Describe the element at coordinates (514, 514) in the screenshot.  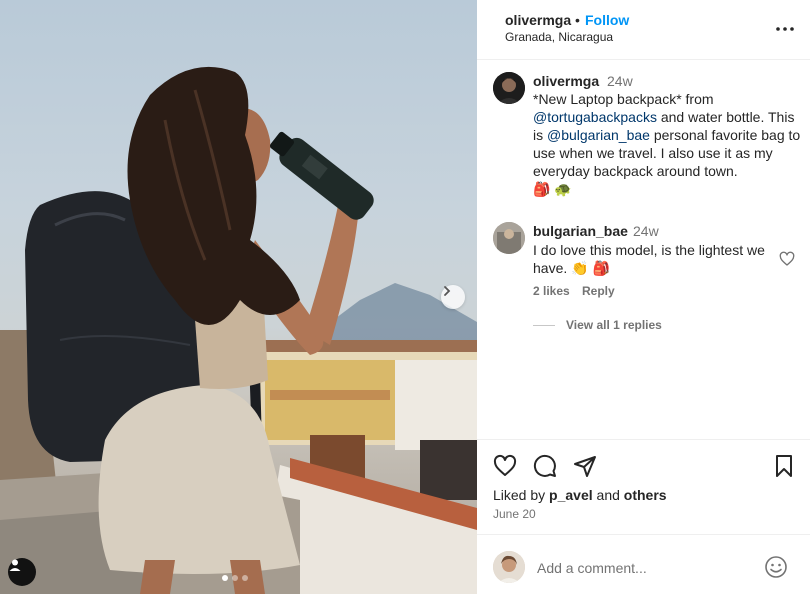
I see `post-date: June 20` at that location.